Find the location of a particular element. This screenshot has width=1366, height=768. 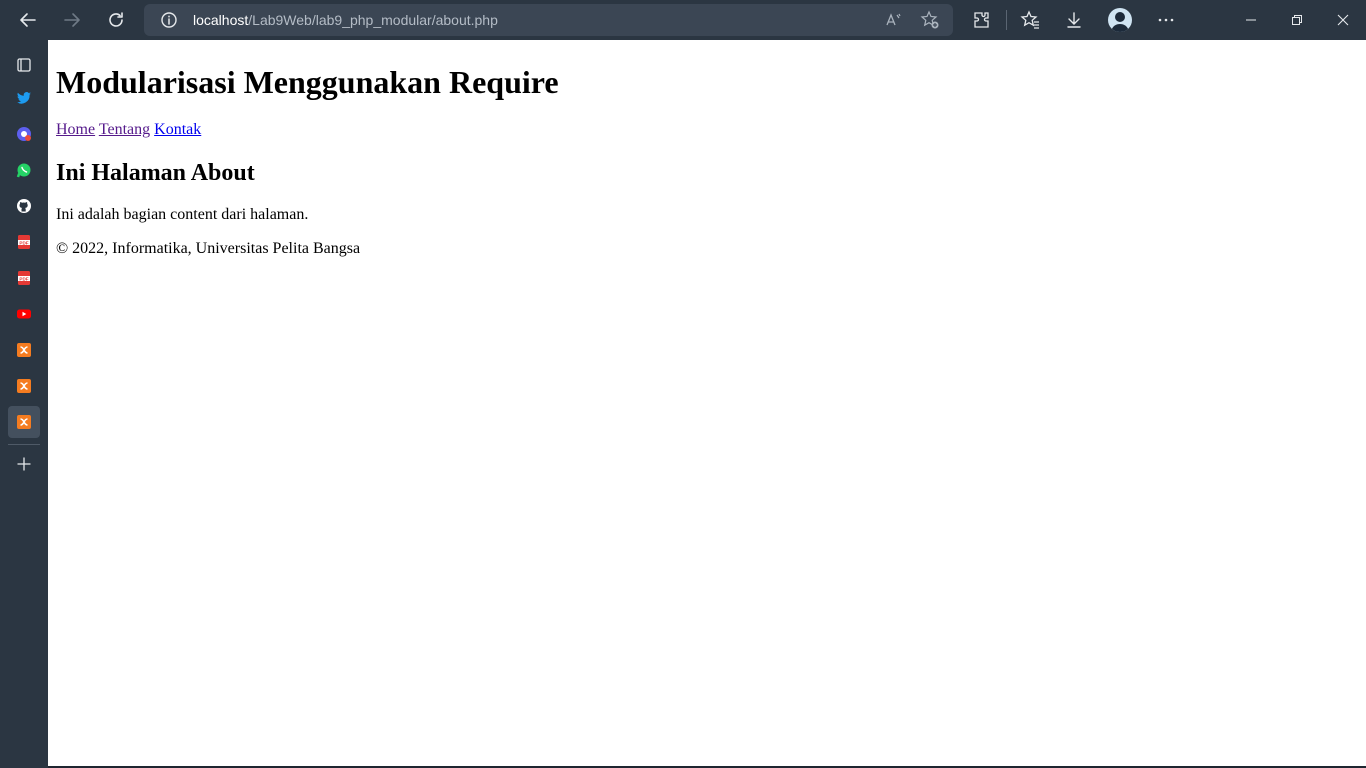

back-button is located at coordinates (28, 20).